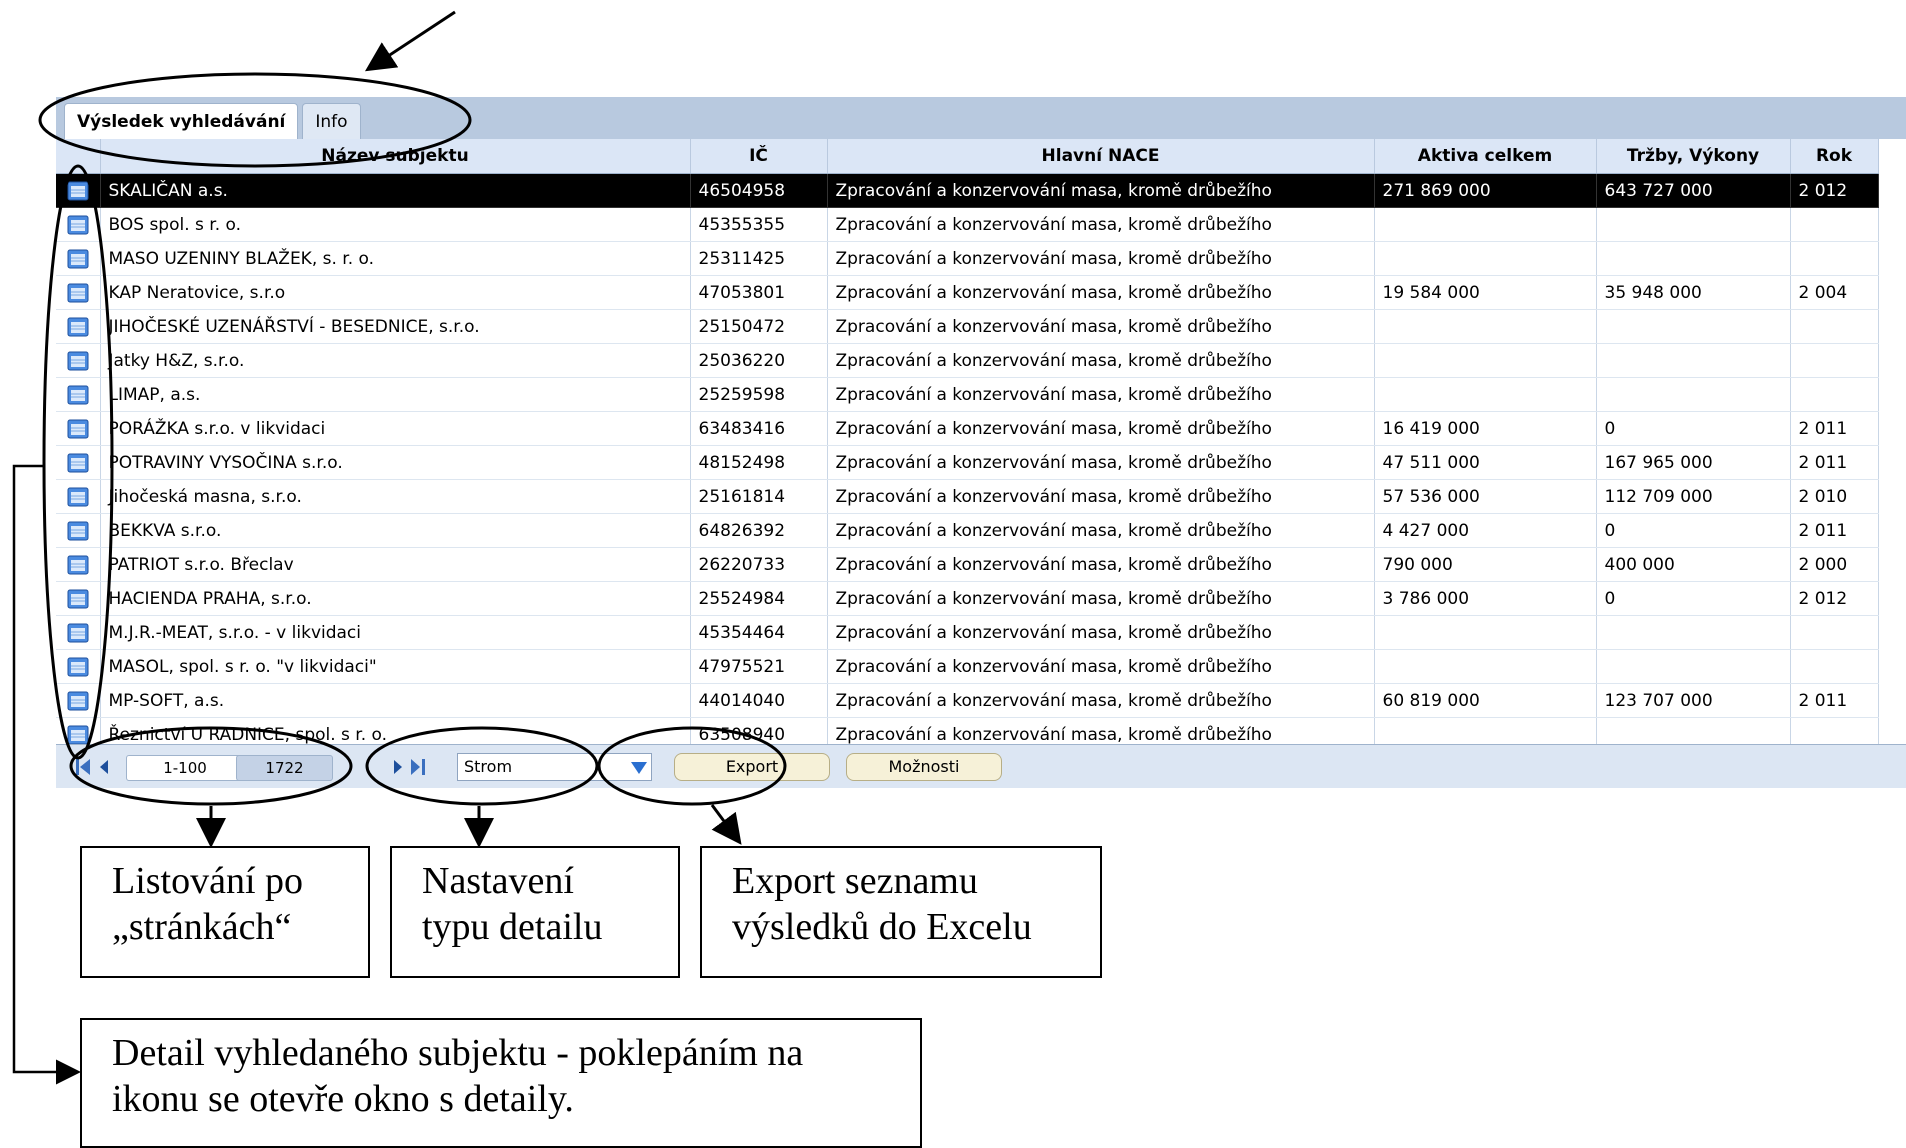  Describe the element at coordinates (692, 766) in the screenshot. I see `export-ellipse` at that location.